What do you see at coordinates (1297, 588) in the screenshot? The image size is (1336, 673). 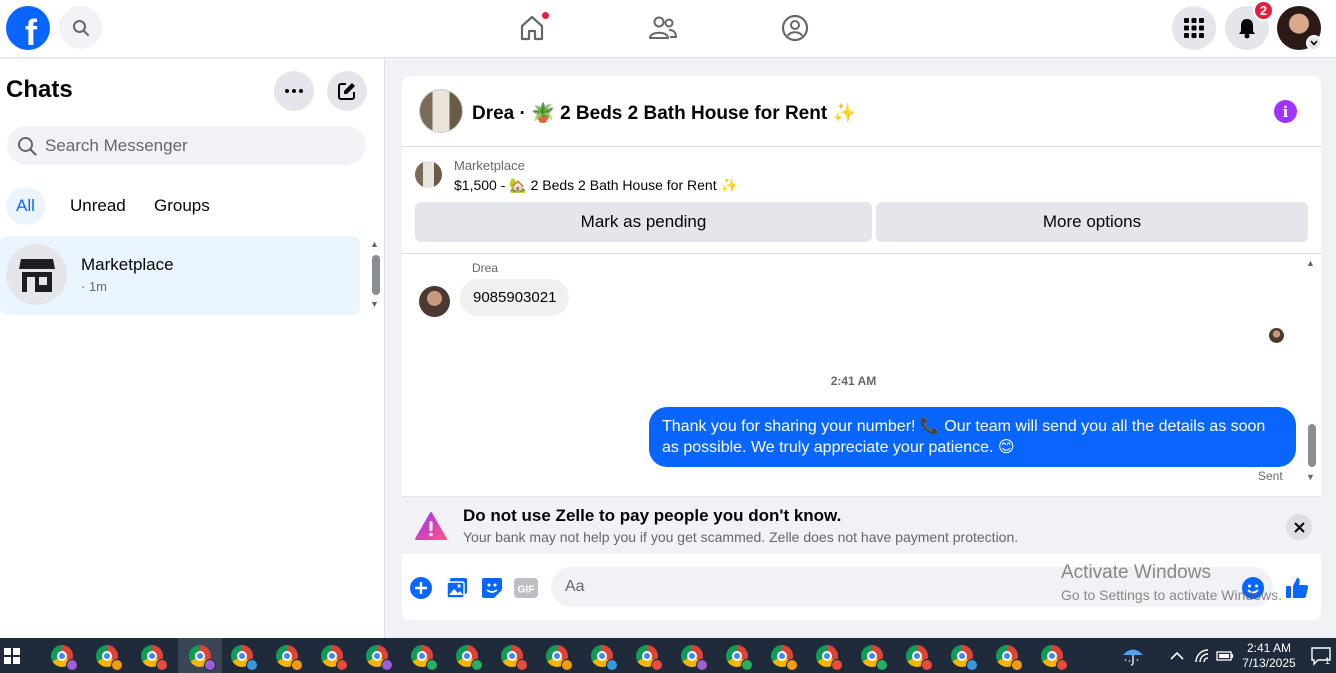 I see `like-button` at bounding box center [1297, 588].